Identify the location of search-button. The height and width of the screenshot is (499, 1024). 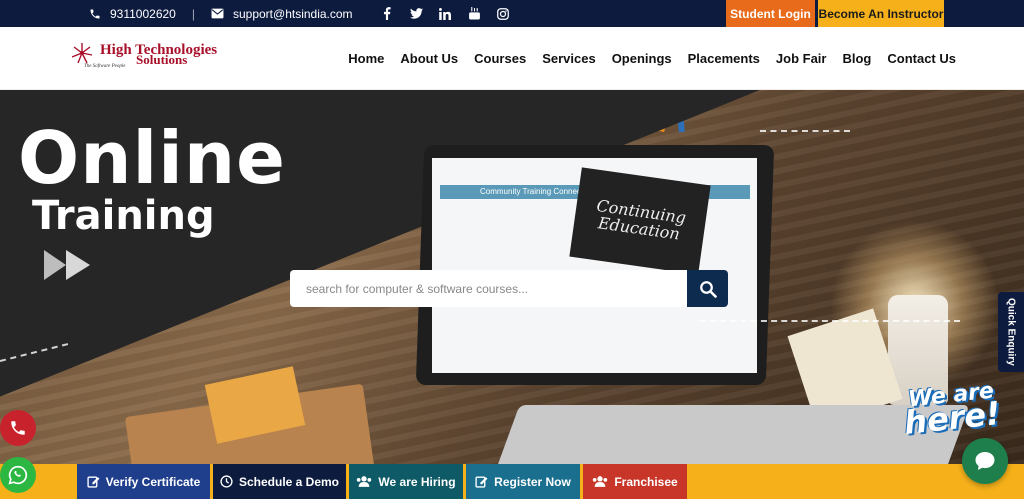
(707, 288).